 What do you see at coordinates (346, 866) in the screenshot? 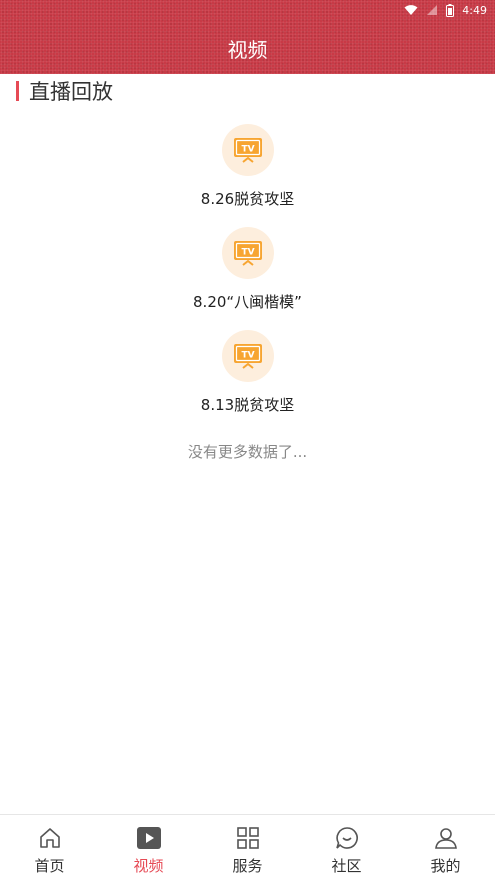
I see `tab-label: 社区` at bounding box center [346, 866].